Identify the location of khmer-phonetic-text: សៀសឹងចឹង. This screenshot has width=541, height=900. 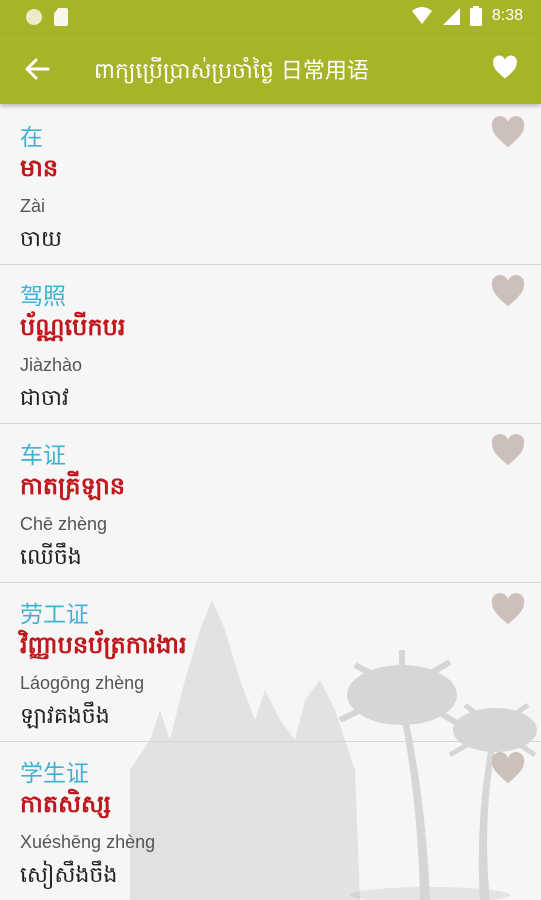
(69, 875).